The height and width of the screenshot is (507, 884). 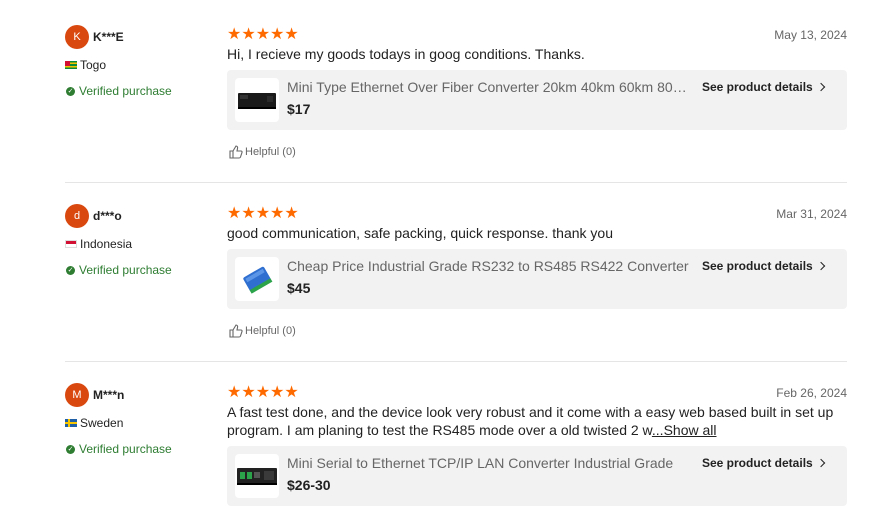 I want to click on reviewer-name: K***E, so click(x=108, y=37).